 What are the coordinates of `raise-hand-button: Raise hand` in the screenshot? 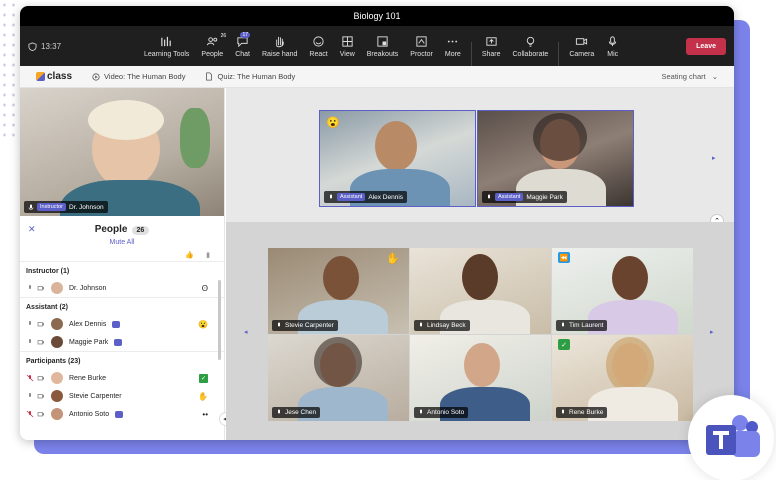 It's located at (279, 46).